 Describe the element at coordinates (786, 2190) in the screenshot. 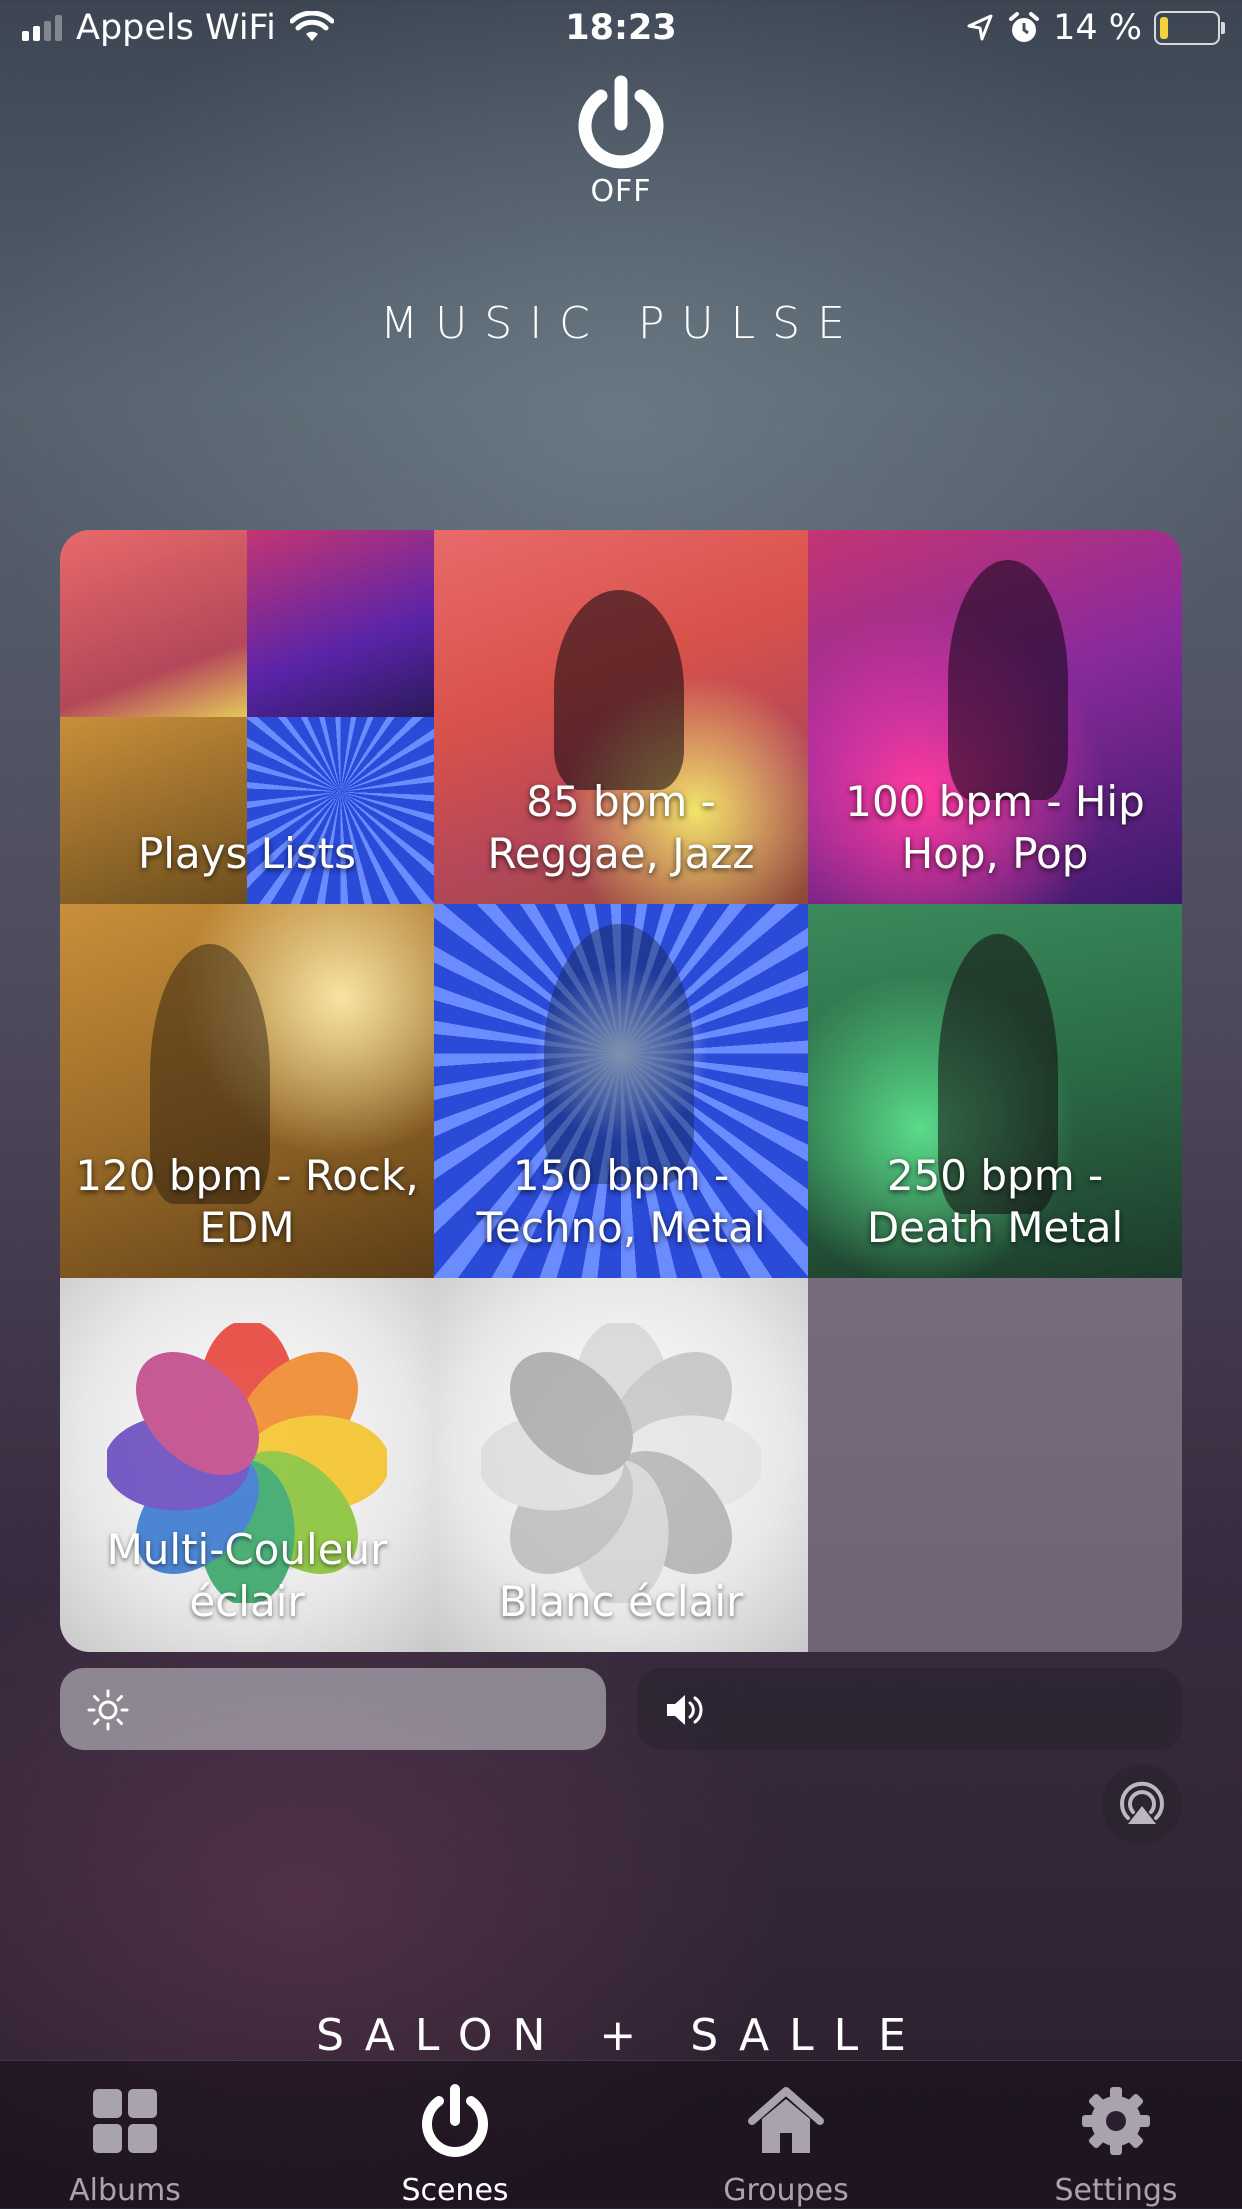

I see `tab-label: Groupes` at that location.